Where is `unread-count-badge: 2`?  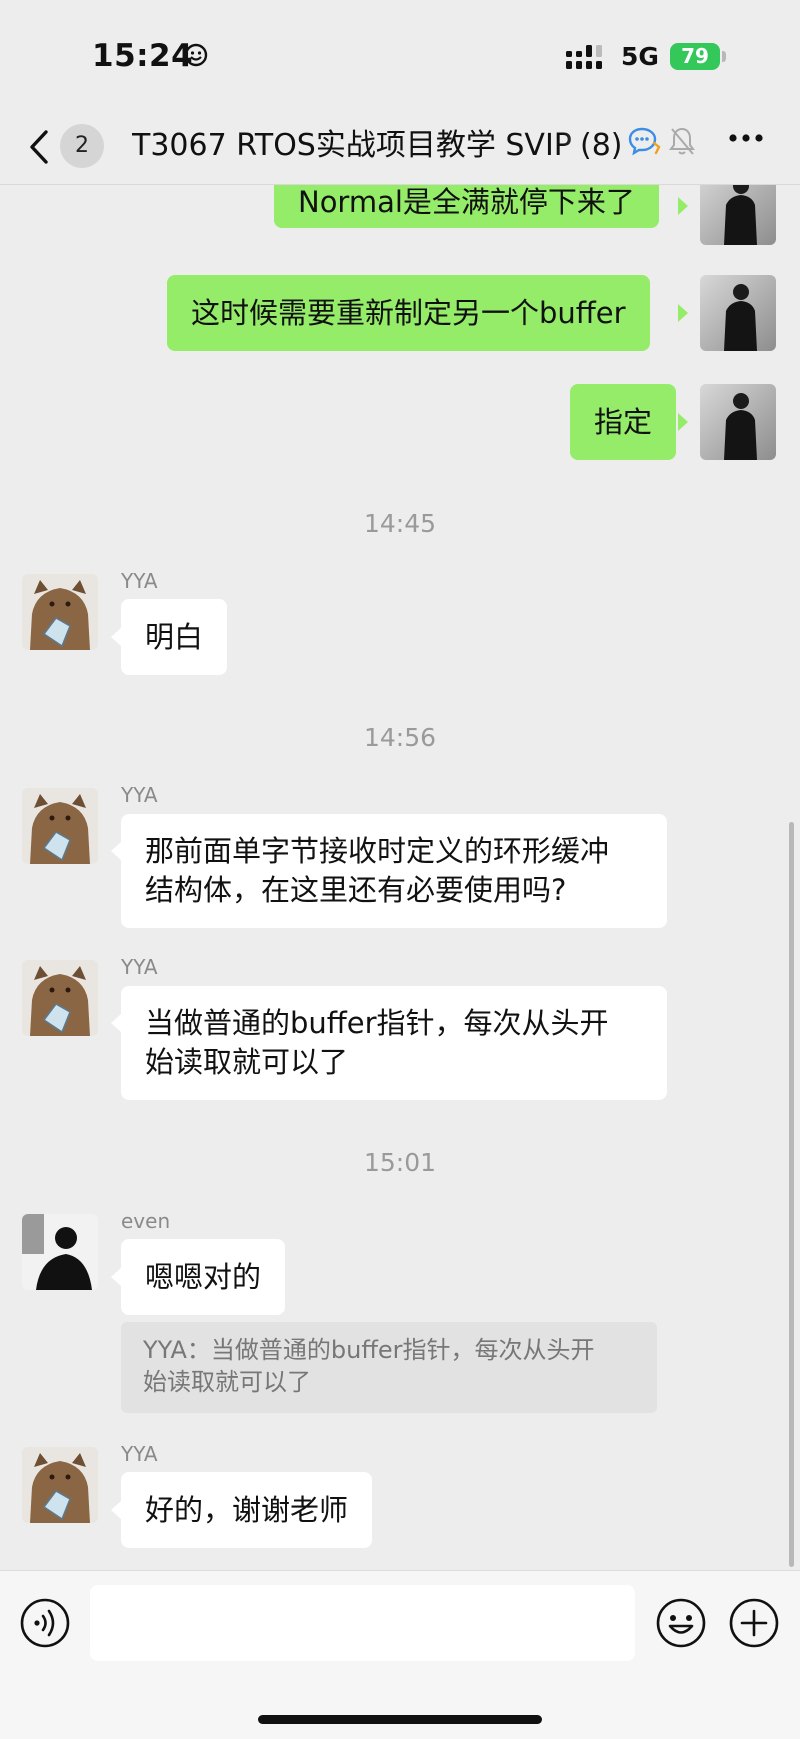 unread-count-badge: 2 is located at coordinates (82, 146).